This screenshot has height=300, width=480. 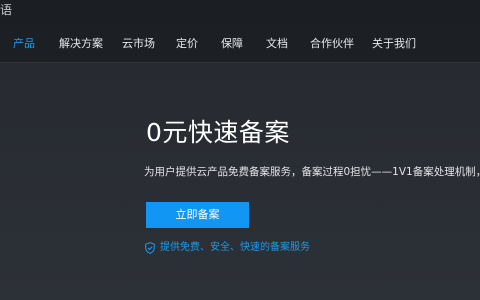 What do you see at coordinates (24, 43) in the screenshot?
I see `nav-item-products: 产品` at bounding box center [24, 43].